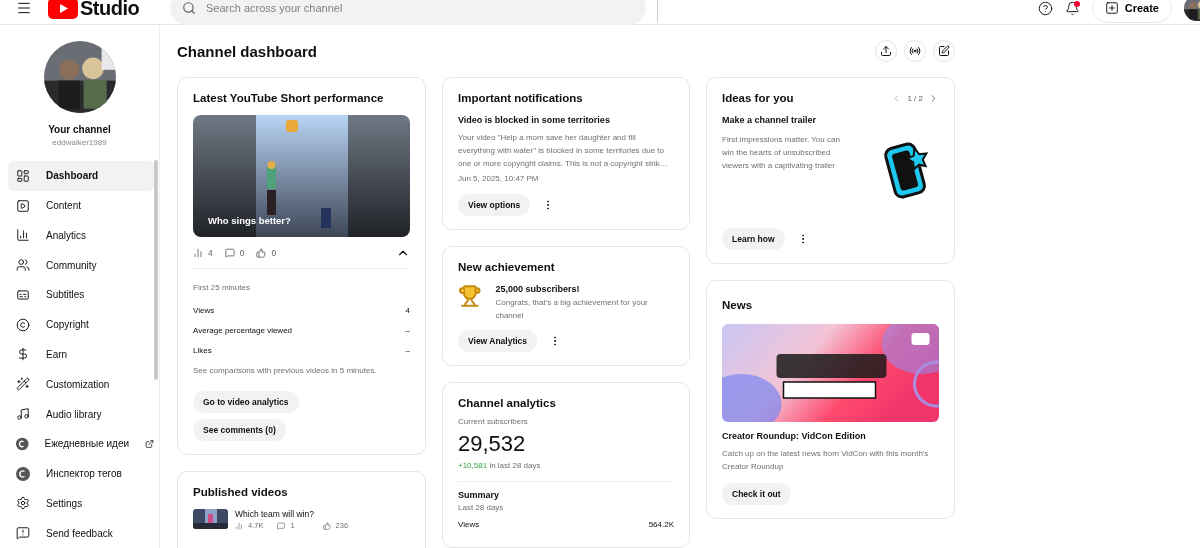  Describe the element at coordinates (498, 341) in the screenshot. I see `view-analytics-button: View Analytics` at that location.